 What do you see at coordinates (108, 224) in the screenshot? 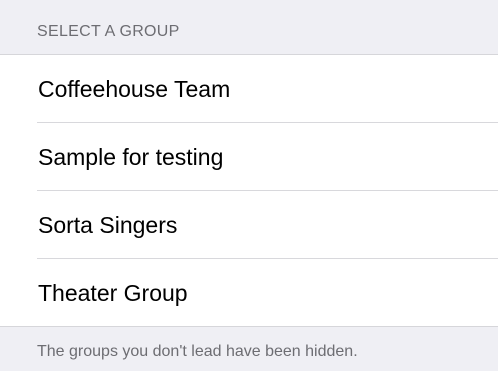
I see `group-label: Sorta Singers` at bounding box center [108, 224].